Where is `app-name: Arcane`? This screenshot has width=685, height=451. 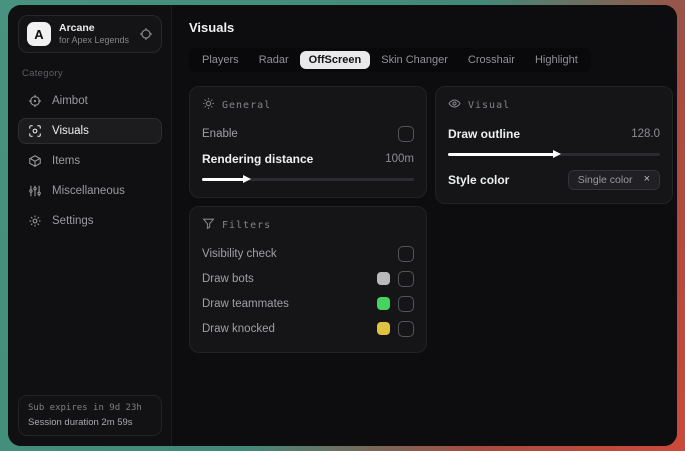
app-name: Arcane is located at coordinates (77, 28).